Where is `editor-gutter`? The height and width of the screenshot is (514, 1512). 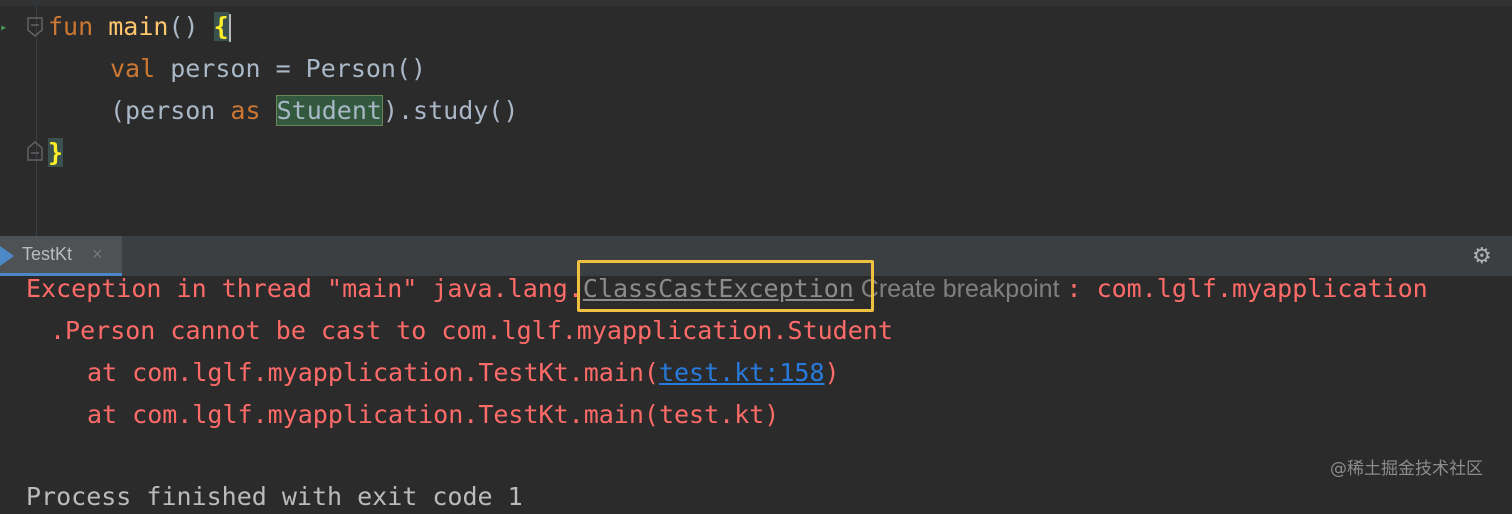
editor-gutter is located at coordinates (36, 121).